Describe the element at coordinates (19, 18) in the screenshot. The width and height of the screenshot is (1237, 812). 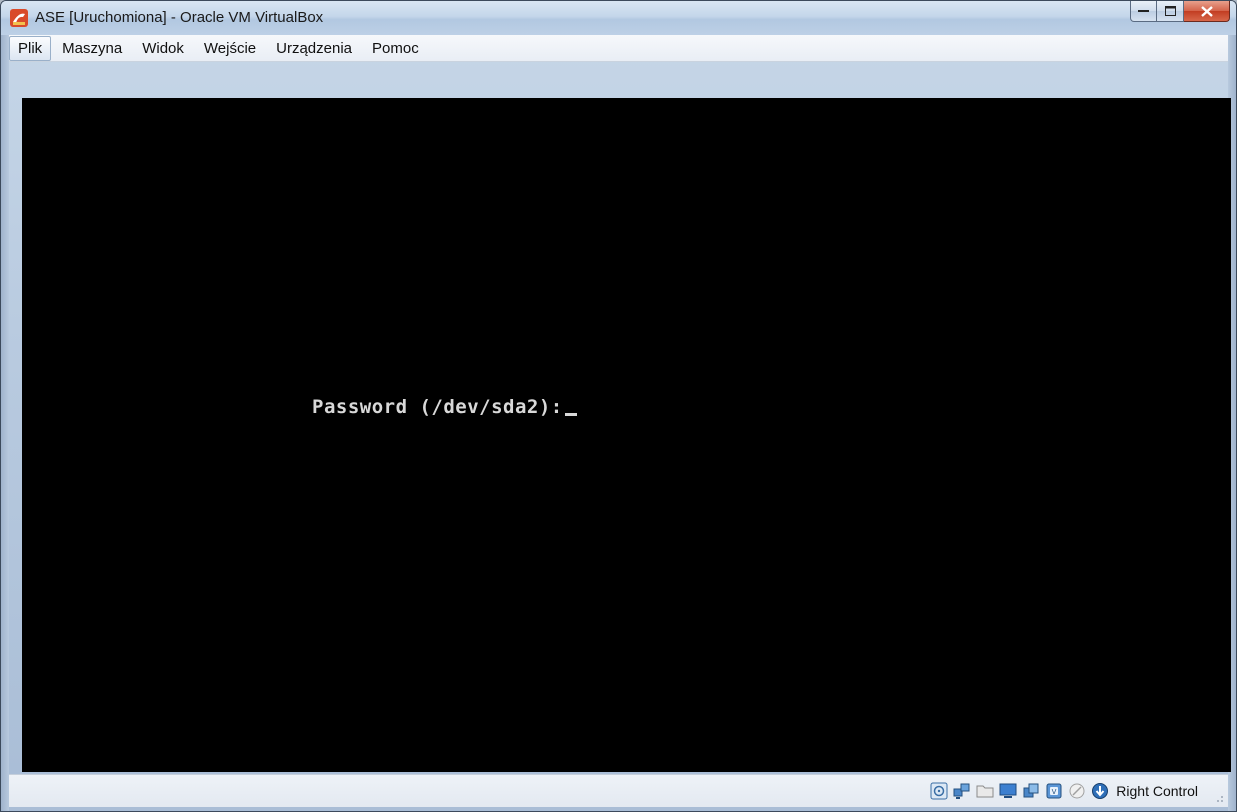
I see `virtualbox-app-icon` at that location.